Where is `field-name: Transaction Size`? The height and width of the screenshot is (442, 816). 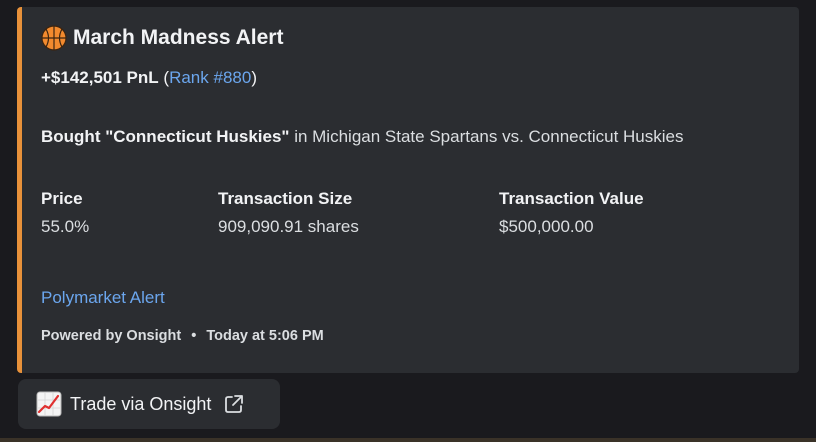
field-name: Transaction Size is located at coordinates (285, 198).